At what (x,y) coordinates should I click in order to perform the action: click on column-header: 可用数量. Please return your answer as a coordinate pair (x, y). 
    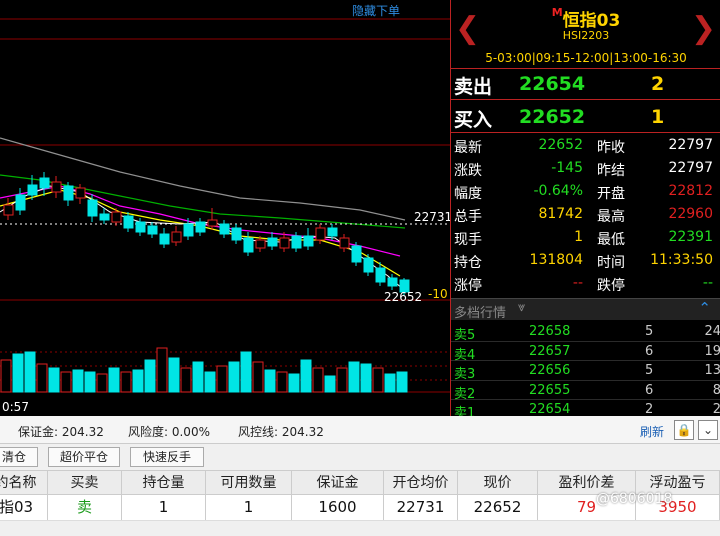
    Looking at the image, I should click on (249, 482).